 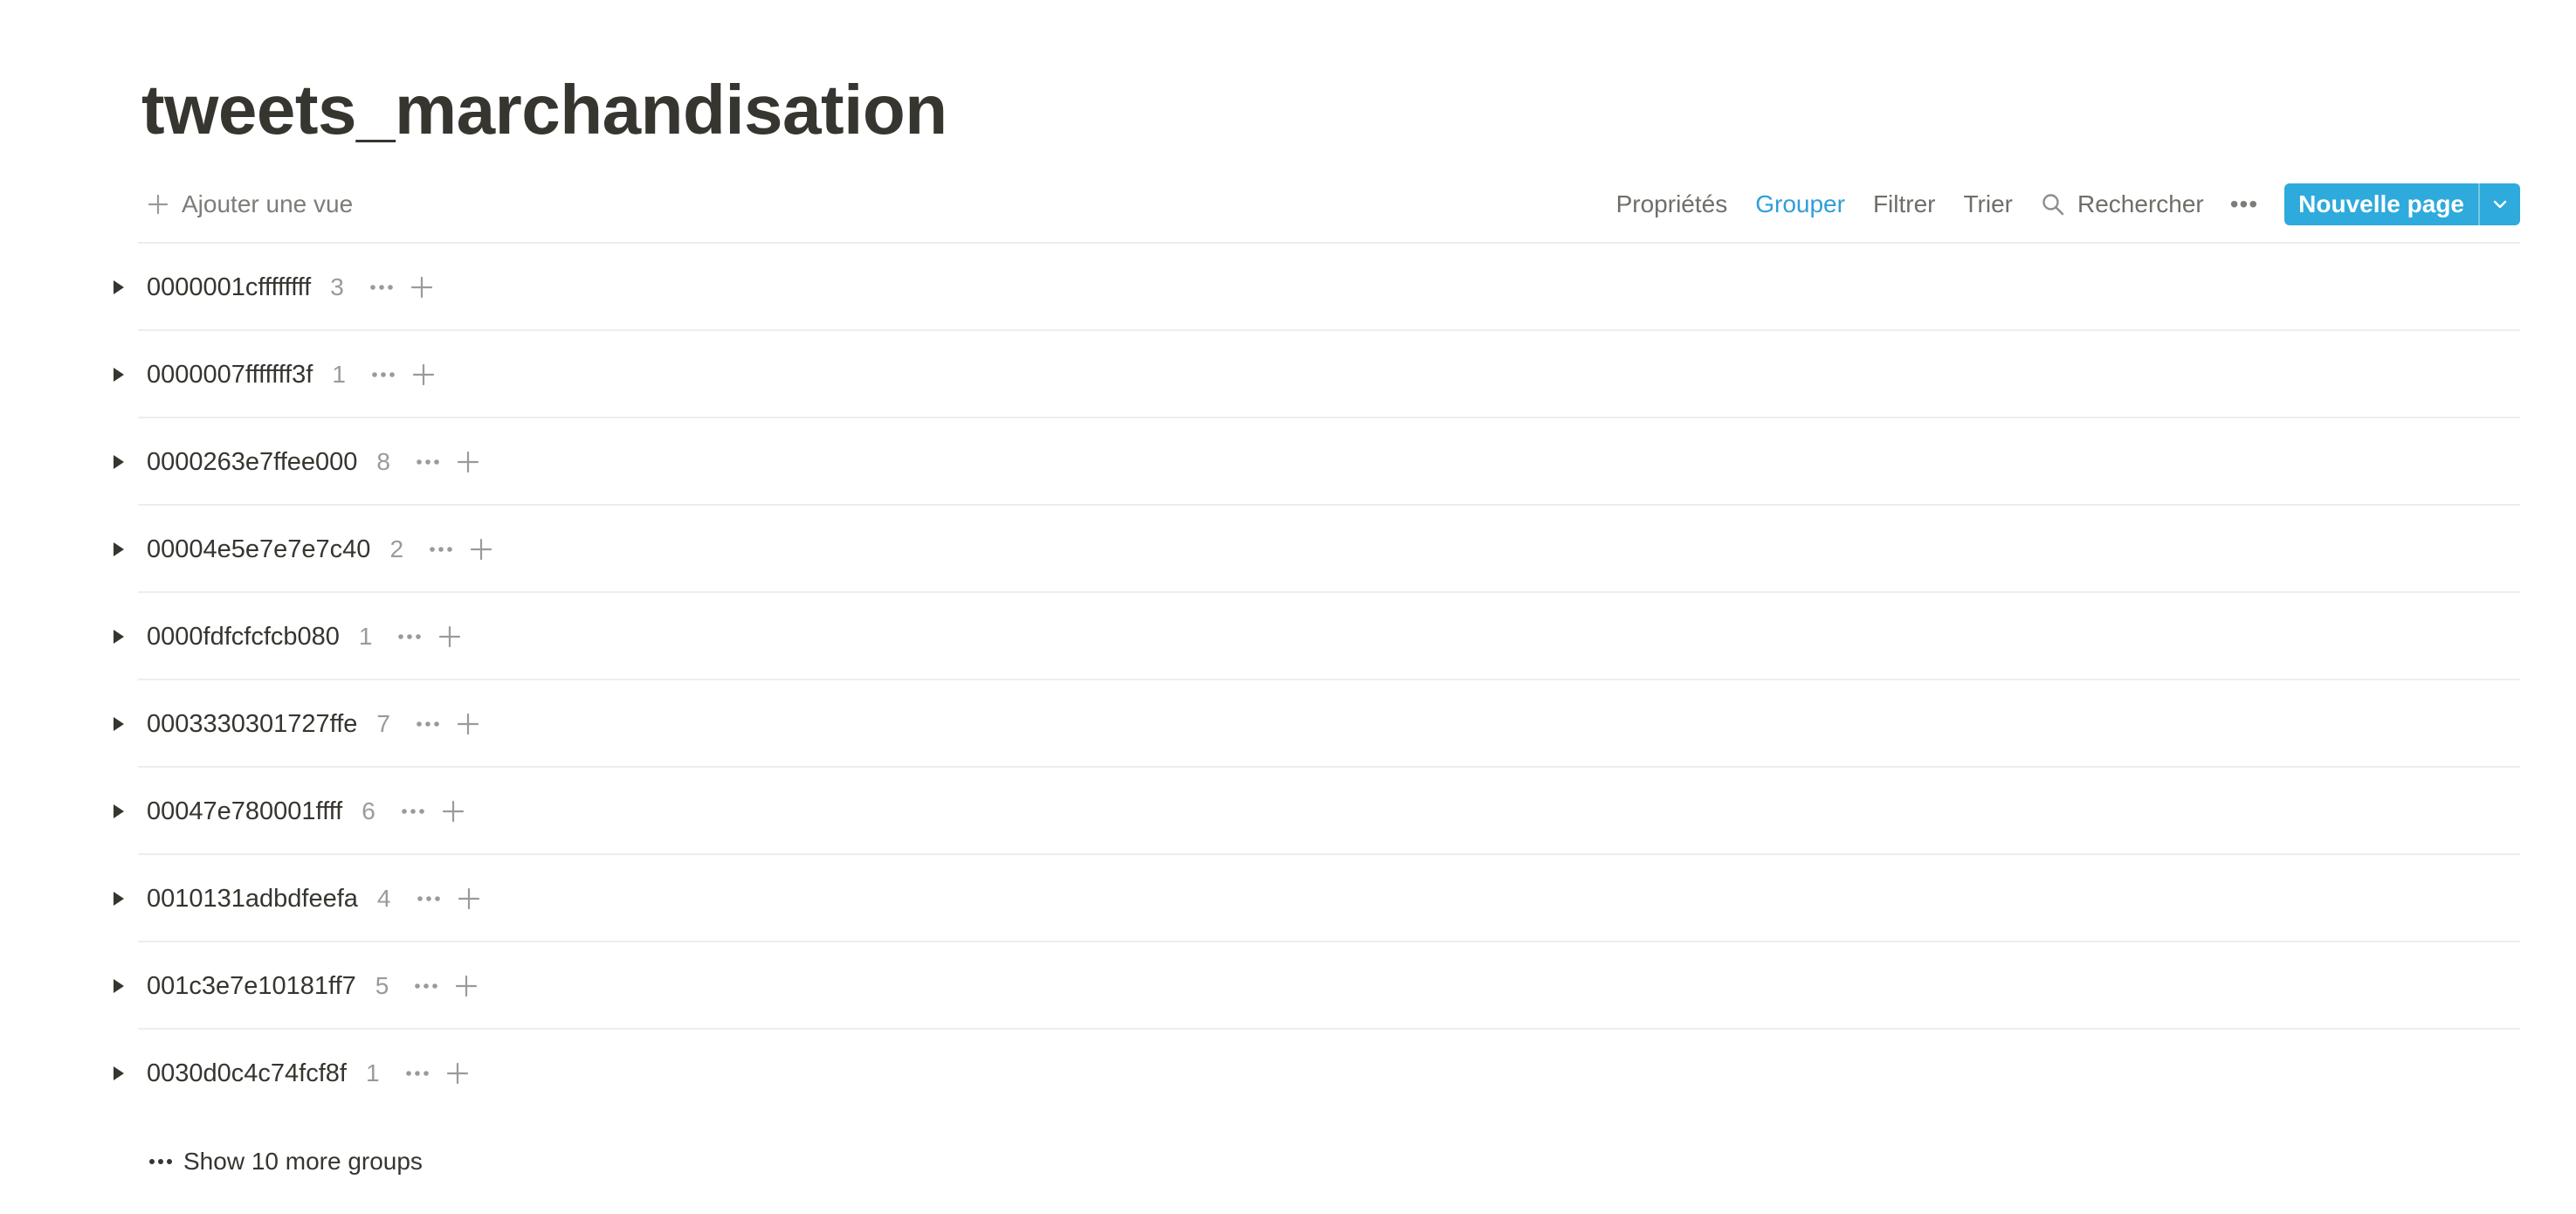 What do you see at coordinates (252, 898) in the screenshot?
I see `group-name: 0010131adbdfeefa` at bounding box center [252, 898].